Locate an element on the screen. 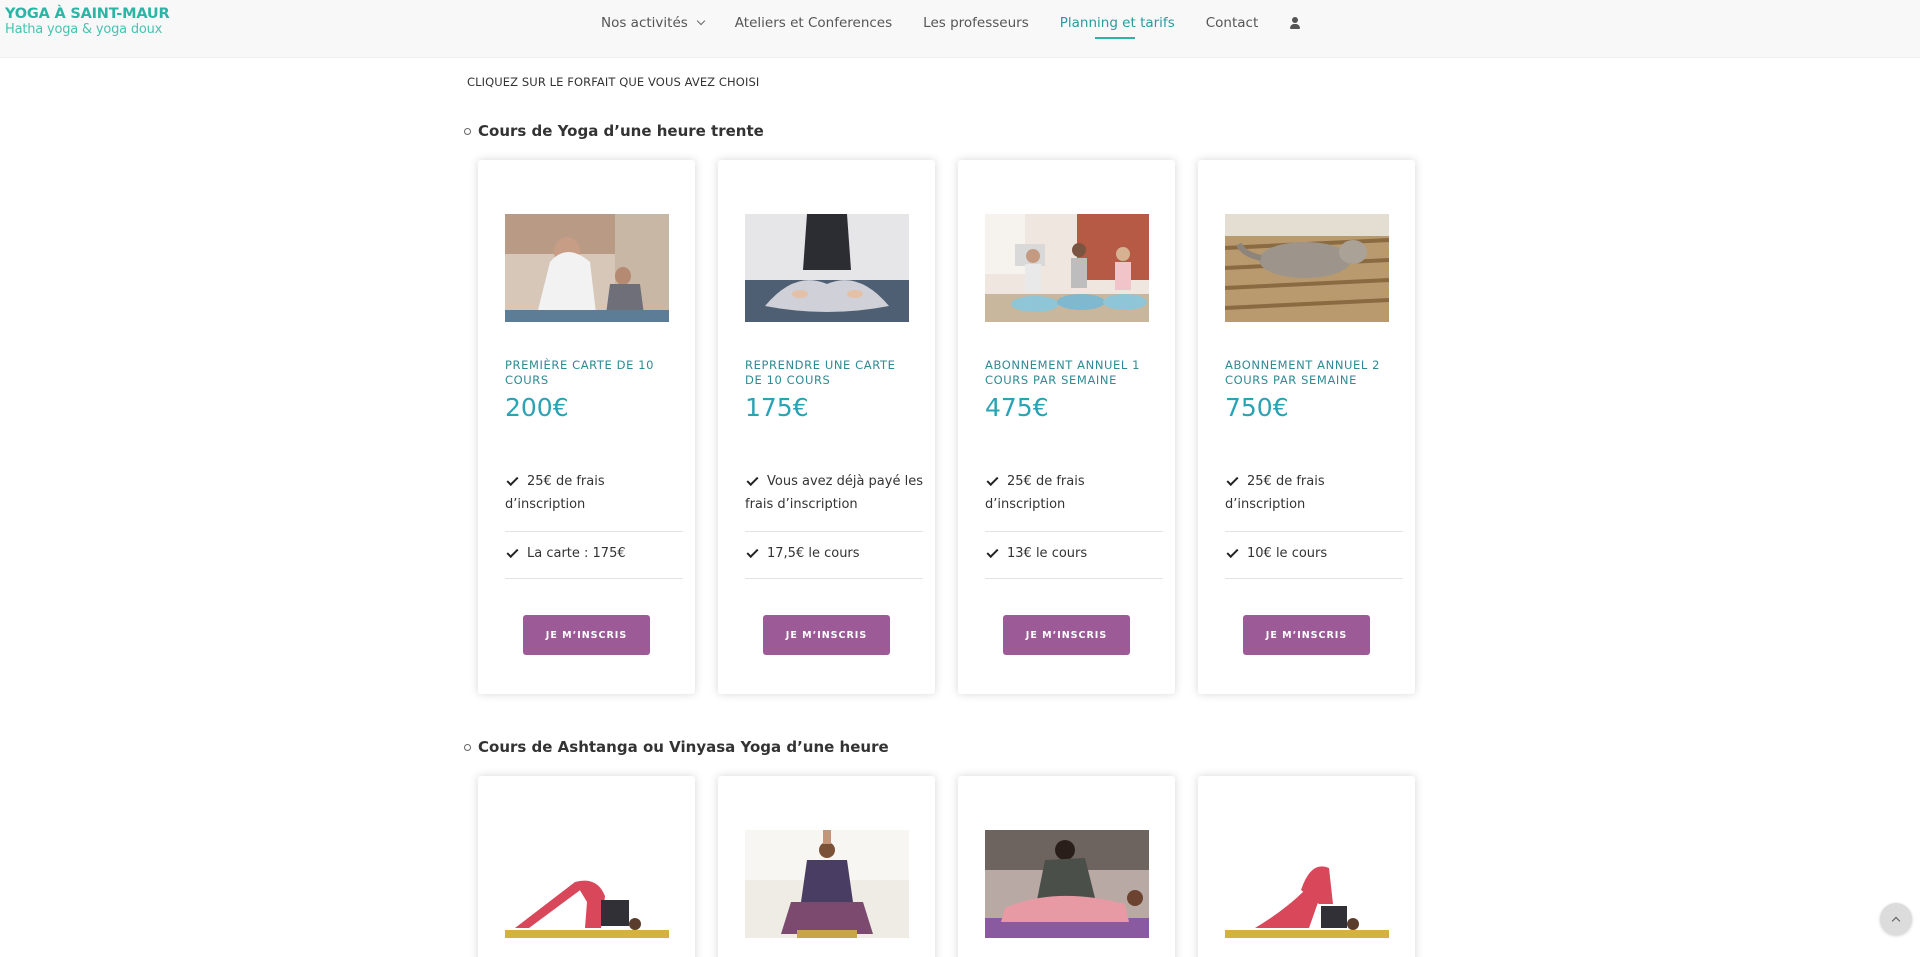 This screenshot has height=957, width=1920. knee-to-ear-pose-photo is located at coordinates (1307, 884).